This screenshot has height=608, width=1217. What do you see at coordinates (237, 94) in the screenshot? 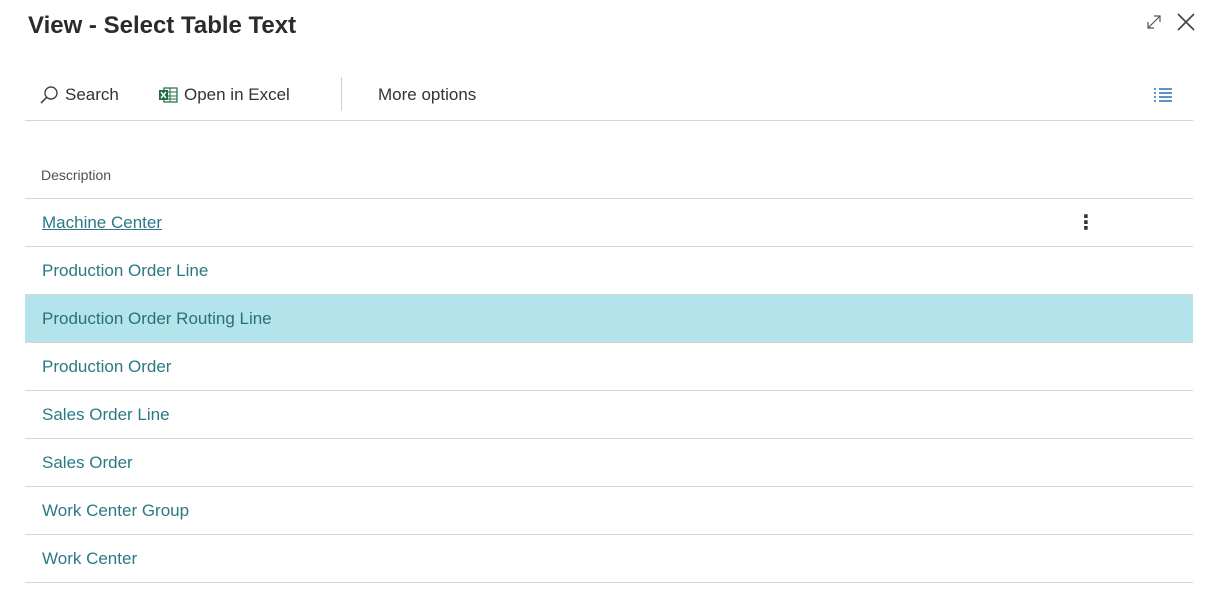
I see `open-in-excel-label: Open in Excel` at bounding box center [237, 94].